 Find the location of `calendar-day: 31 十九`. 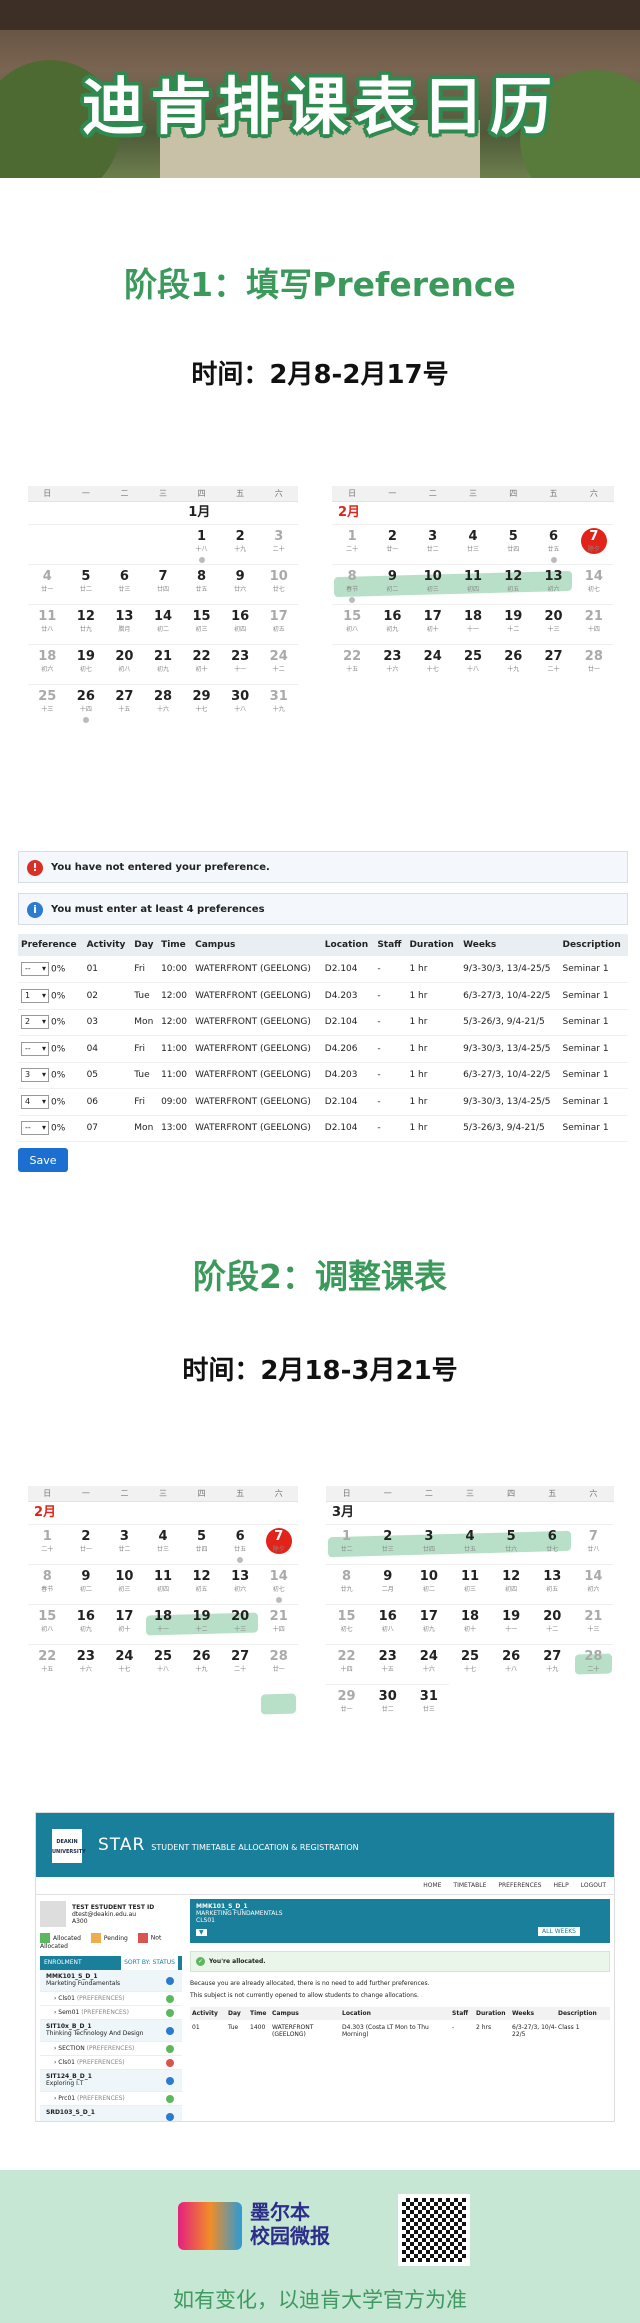

calendar-day: 31 十九 is located at coordinates (278, 704).